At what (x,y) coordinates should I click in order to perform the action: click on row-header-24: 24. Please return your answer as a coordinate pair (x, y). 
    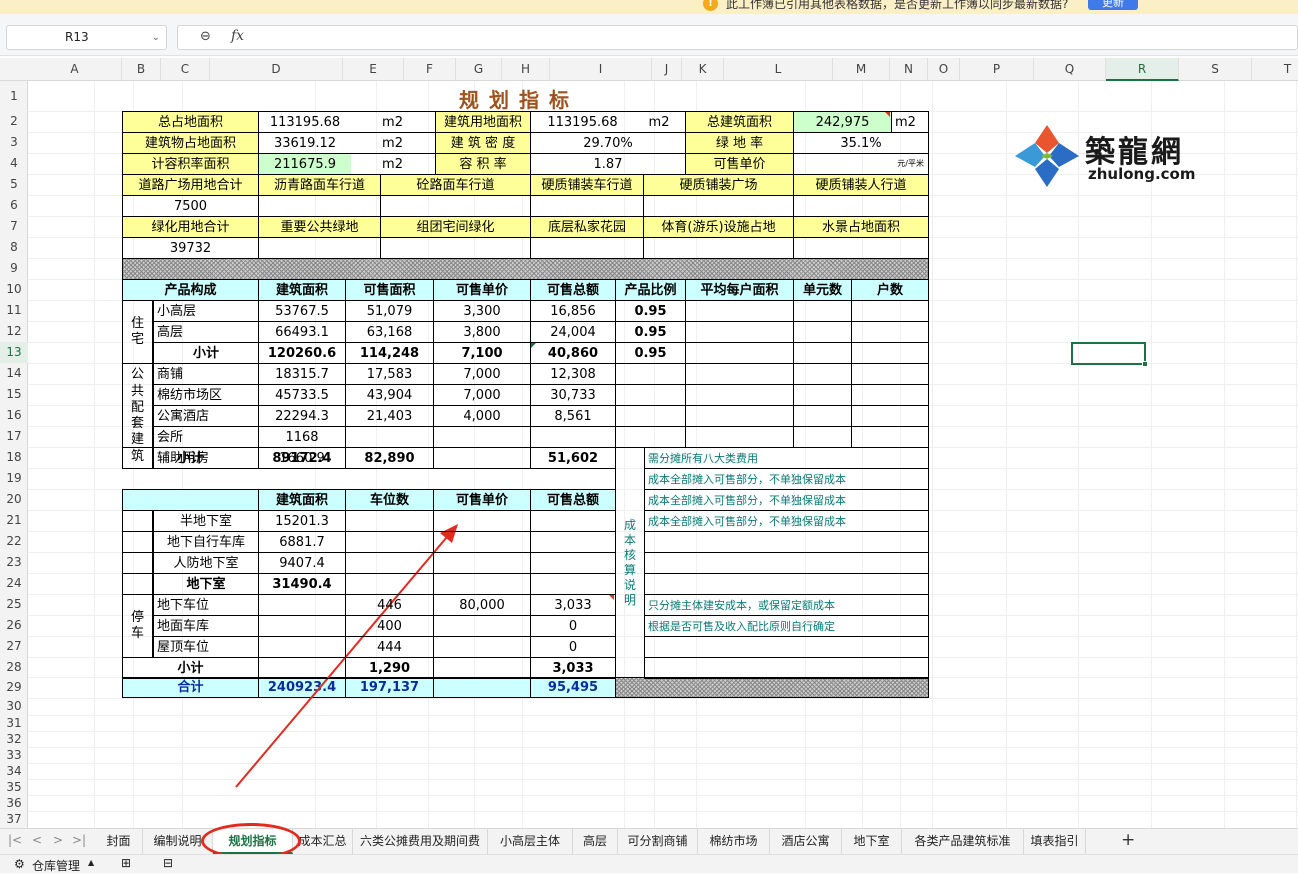
    Looking at the image, I should click on (14, 583).